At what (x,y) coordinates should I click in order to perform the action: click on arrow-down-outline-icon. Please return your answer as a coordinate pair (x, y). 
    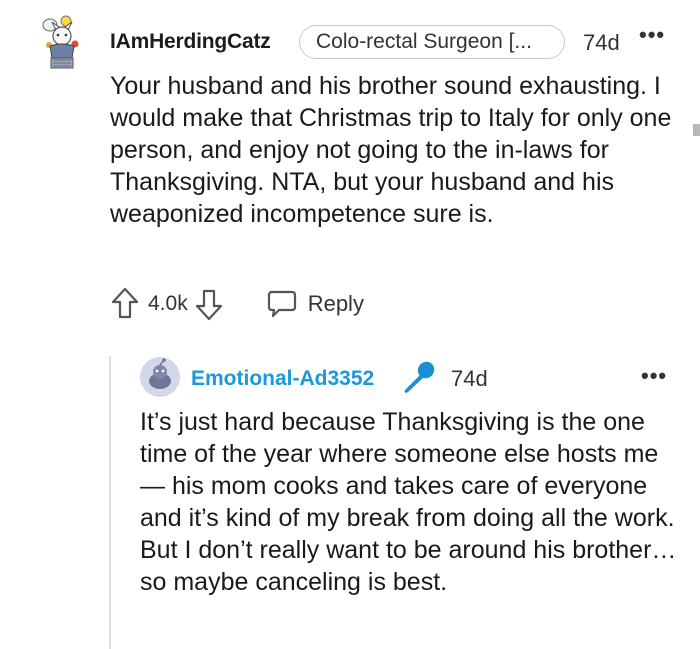
    Looking at the image, I should click on (208, 305).